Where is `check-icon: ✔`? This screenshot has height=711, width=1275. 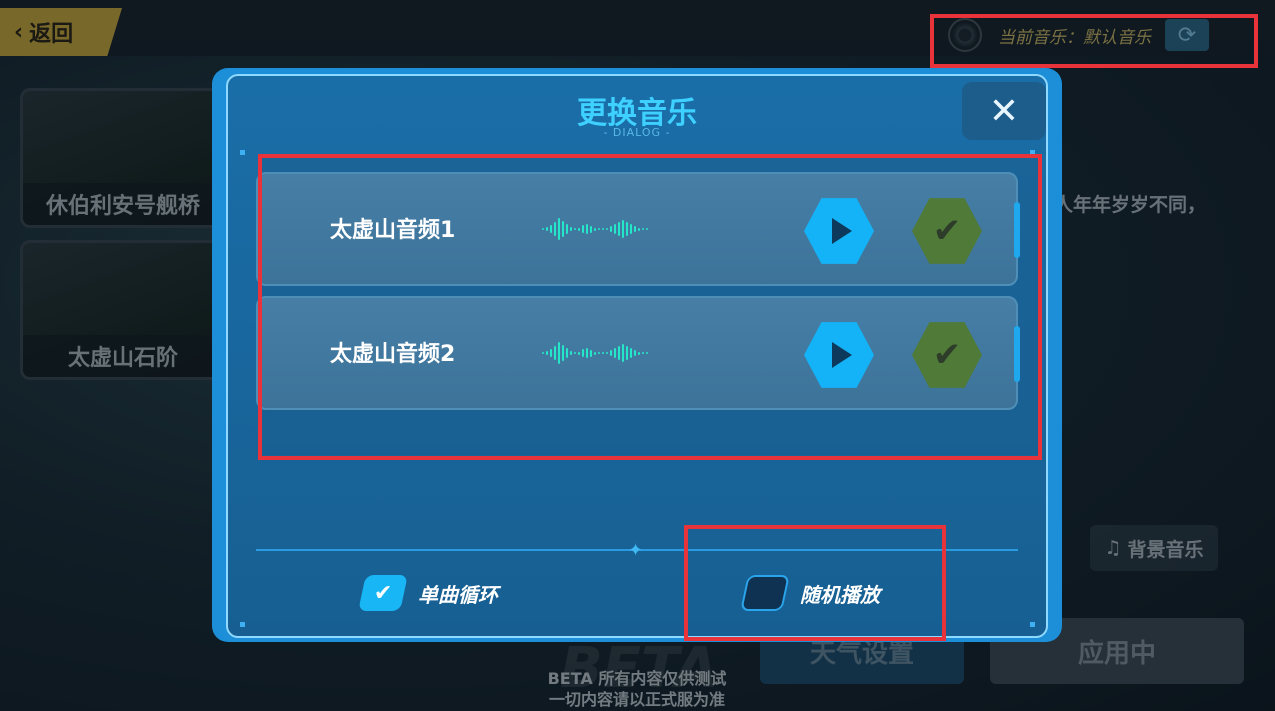 check-icon: ✔ is located at coordinates (383, 593).